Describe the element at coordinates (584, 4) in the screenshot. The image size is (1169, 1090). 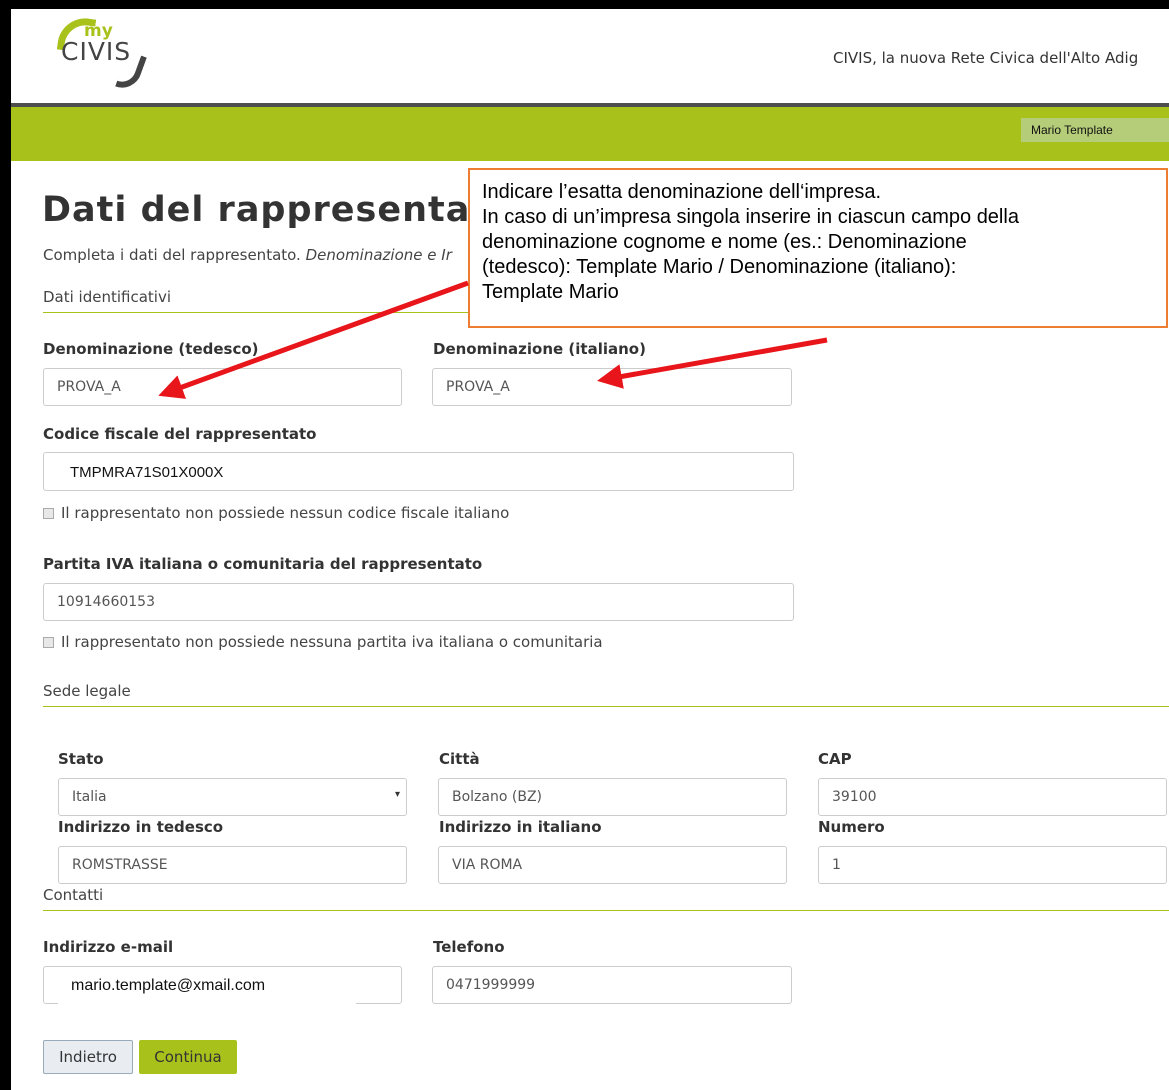
I see `screenshot-frame-top` at that location.